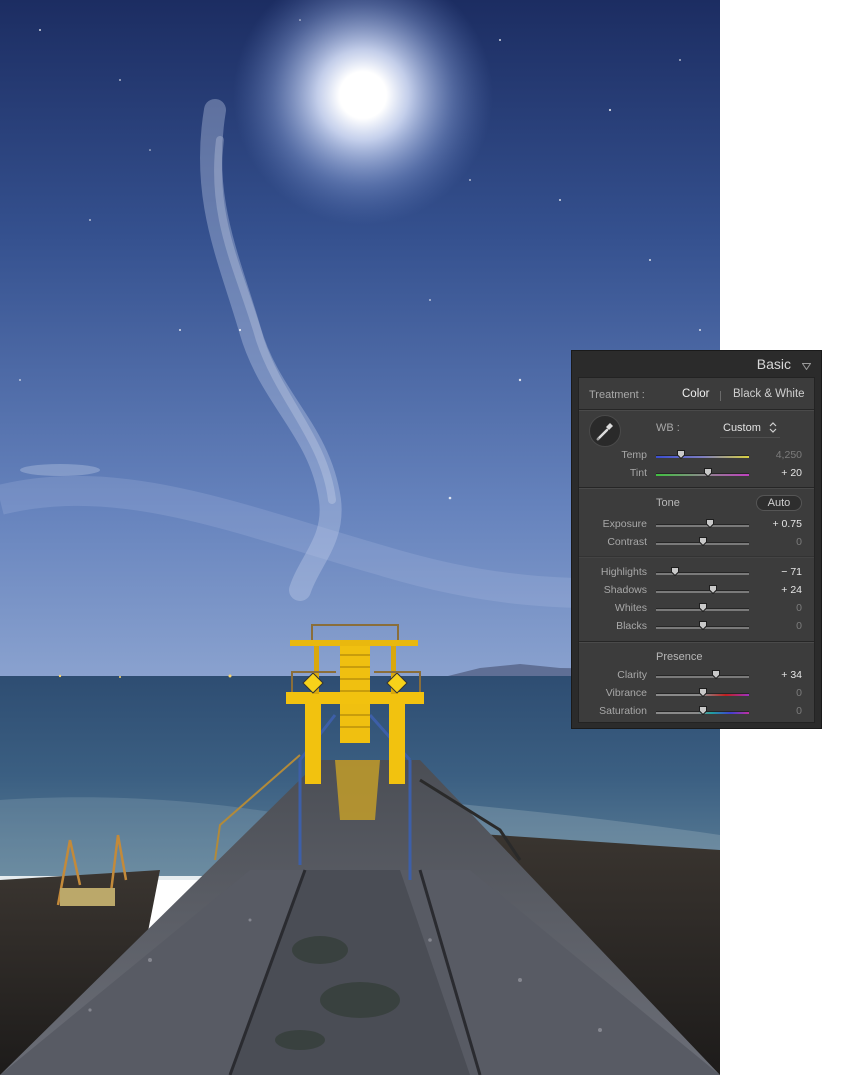 The image size is (863, 1075). What do you see at coordinates (799, 626) in the screenshot?
I see `blacks-value: 0` at bounding box center [799, 626].